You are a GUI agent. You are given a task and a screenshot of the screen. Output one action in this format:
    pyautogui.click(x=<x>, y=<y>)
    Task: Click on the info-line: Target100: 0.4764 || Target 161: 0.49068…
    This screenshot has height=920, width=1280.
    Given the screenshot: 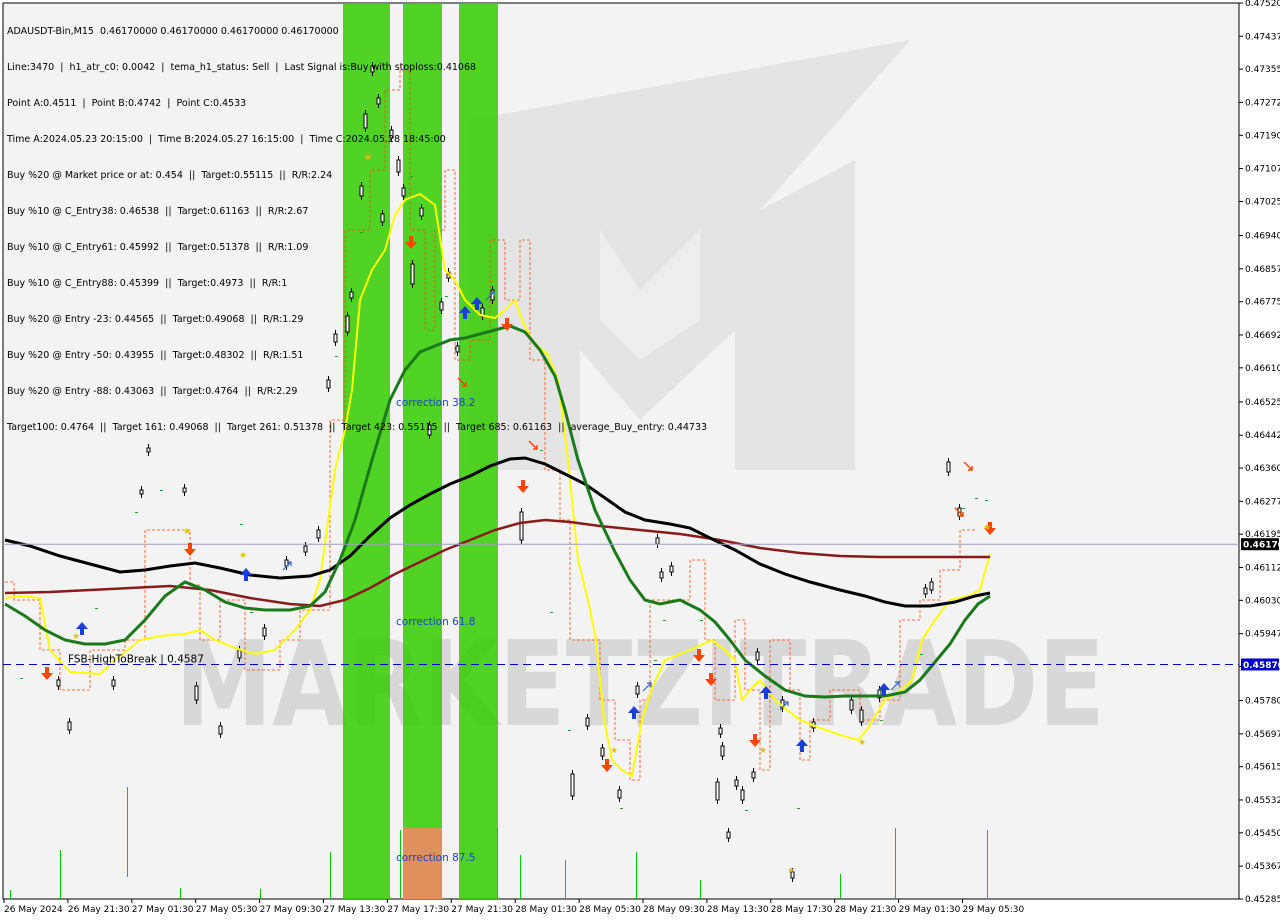 What is the action you would take?
    pyautogui.click(x=357, y=427)
    